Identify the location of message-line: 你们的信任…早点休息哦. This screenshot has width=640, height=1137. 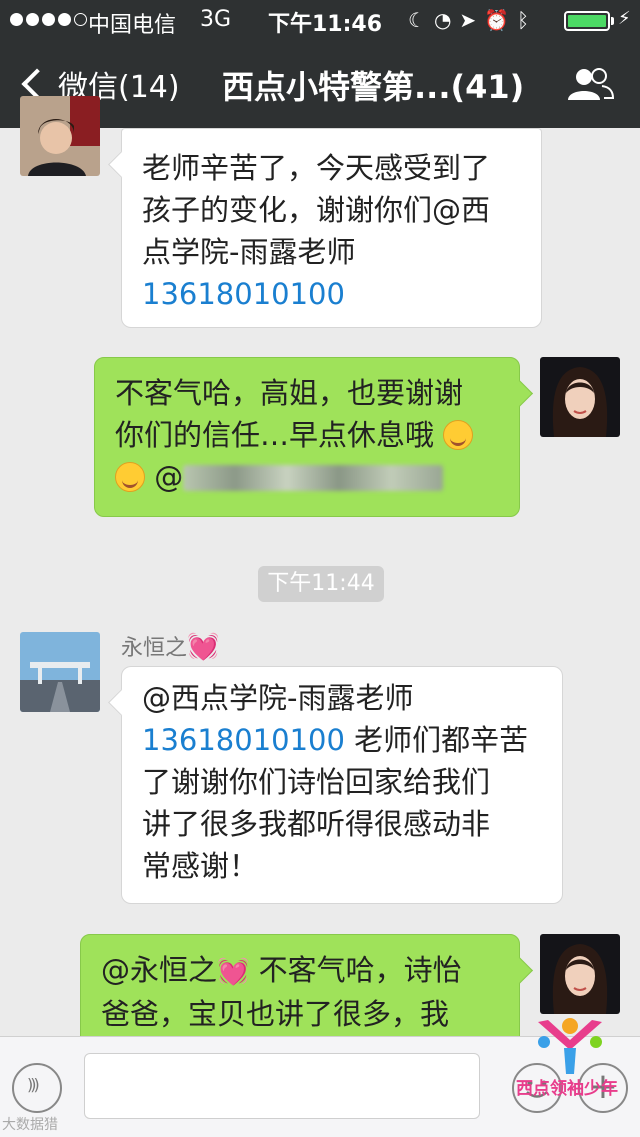
(308, 435).